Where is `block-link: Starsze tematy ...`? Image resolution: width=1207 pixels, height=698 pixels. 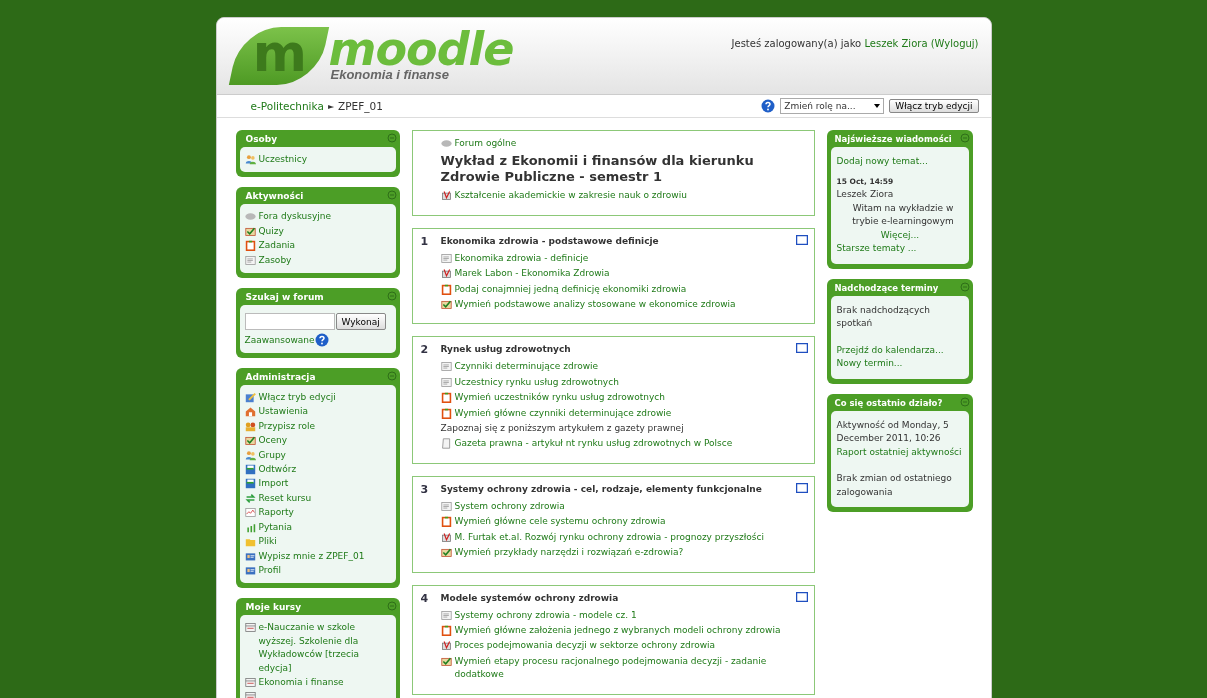
block-link: Starsze tematy ... is located at coordinates (900, 249).